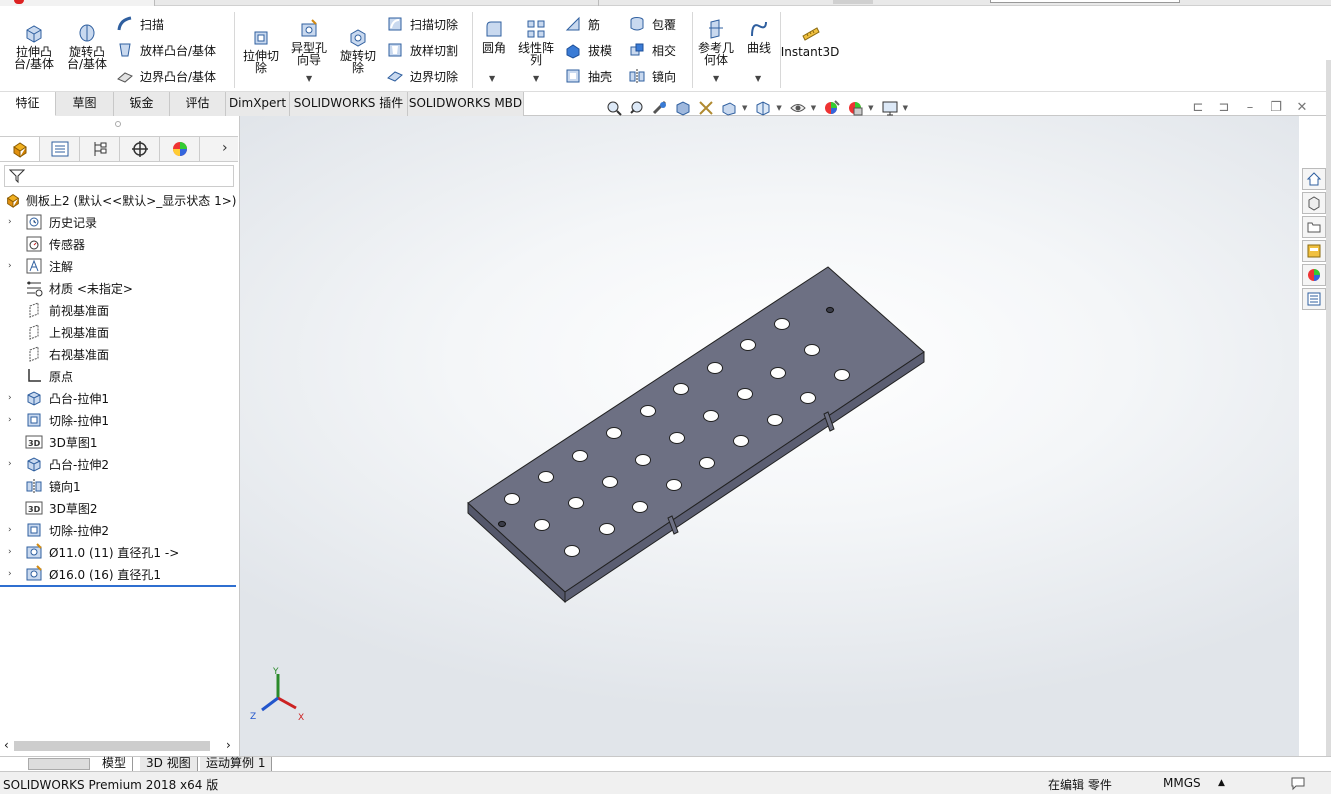 The height and width of the screenshot is (794, 1331). What do you see at coordinates (706, 108) in the screenshot?
I see `dynamic-annotation-button` at bounding box center [706, 108].